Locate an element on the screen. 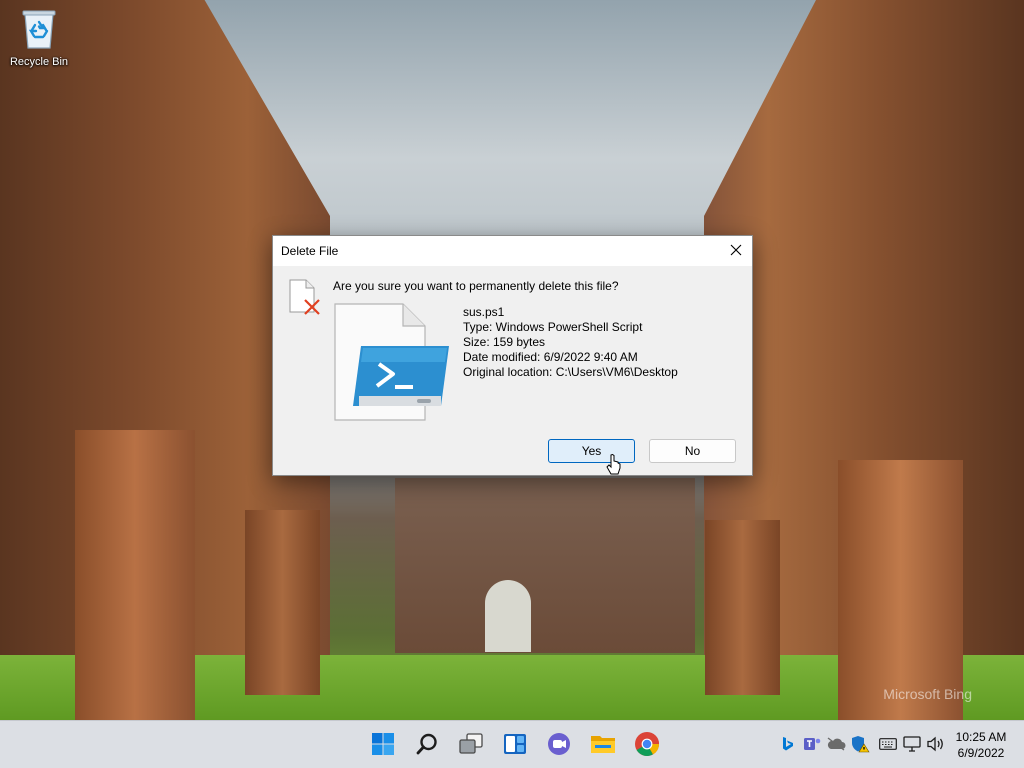  desktop-icon-recycle-bin: Recycle Bin is located at coordinates (39, 40).